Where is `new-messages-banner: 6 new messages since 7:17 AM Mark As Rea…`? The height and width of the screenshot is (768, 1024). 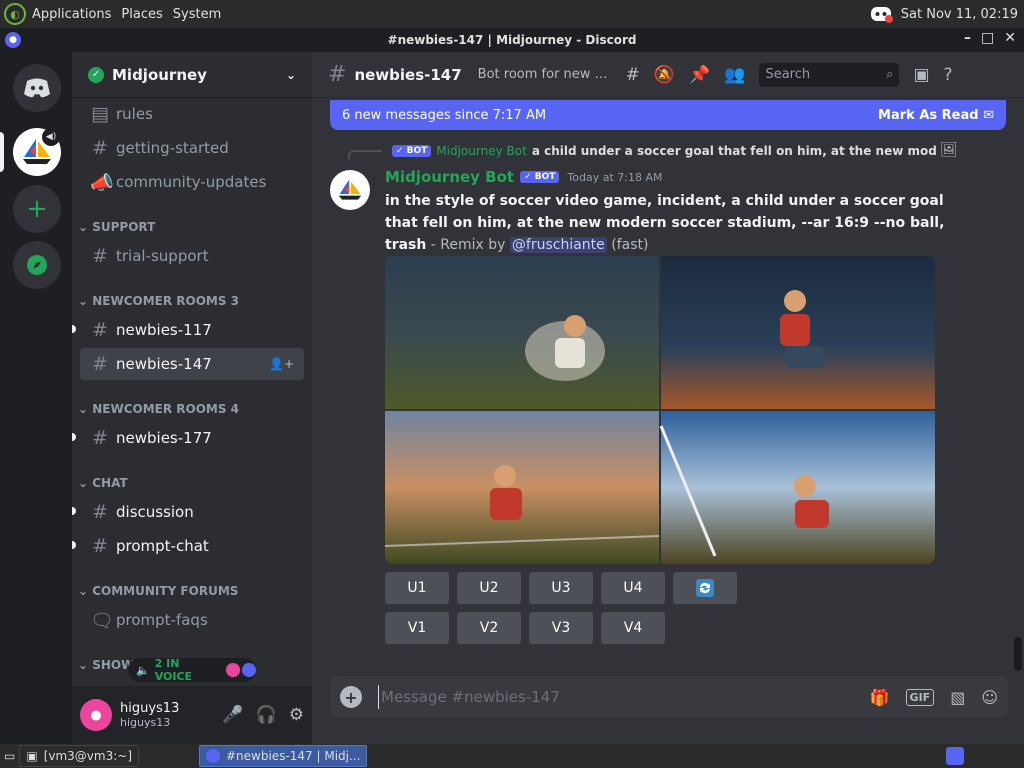 new-messages-banner: 6 new messages since 7:17 AM Mark As Rea… is located at coordinates (668, 115).